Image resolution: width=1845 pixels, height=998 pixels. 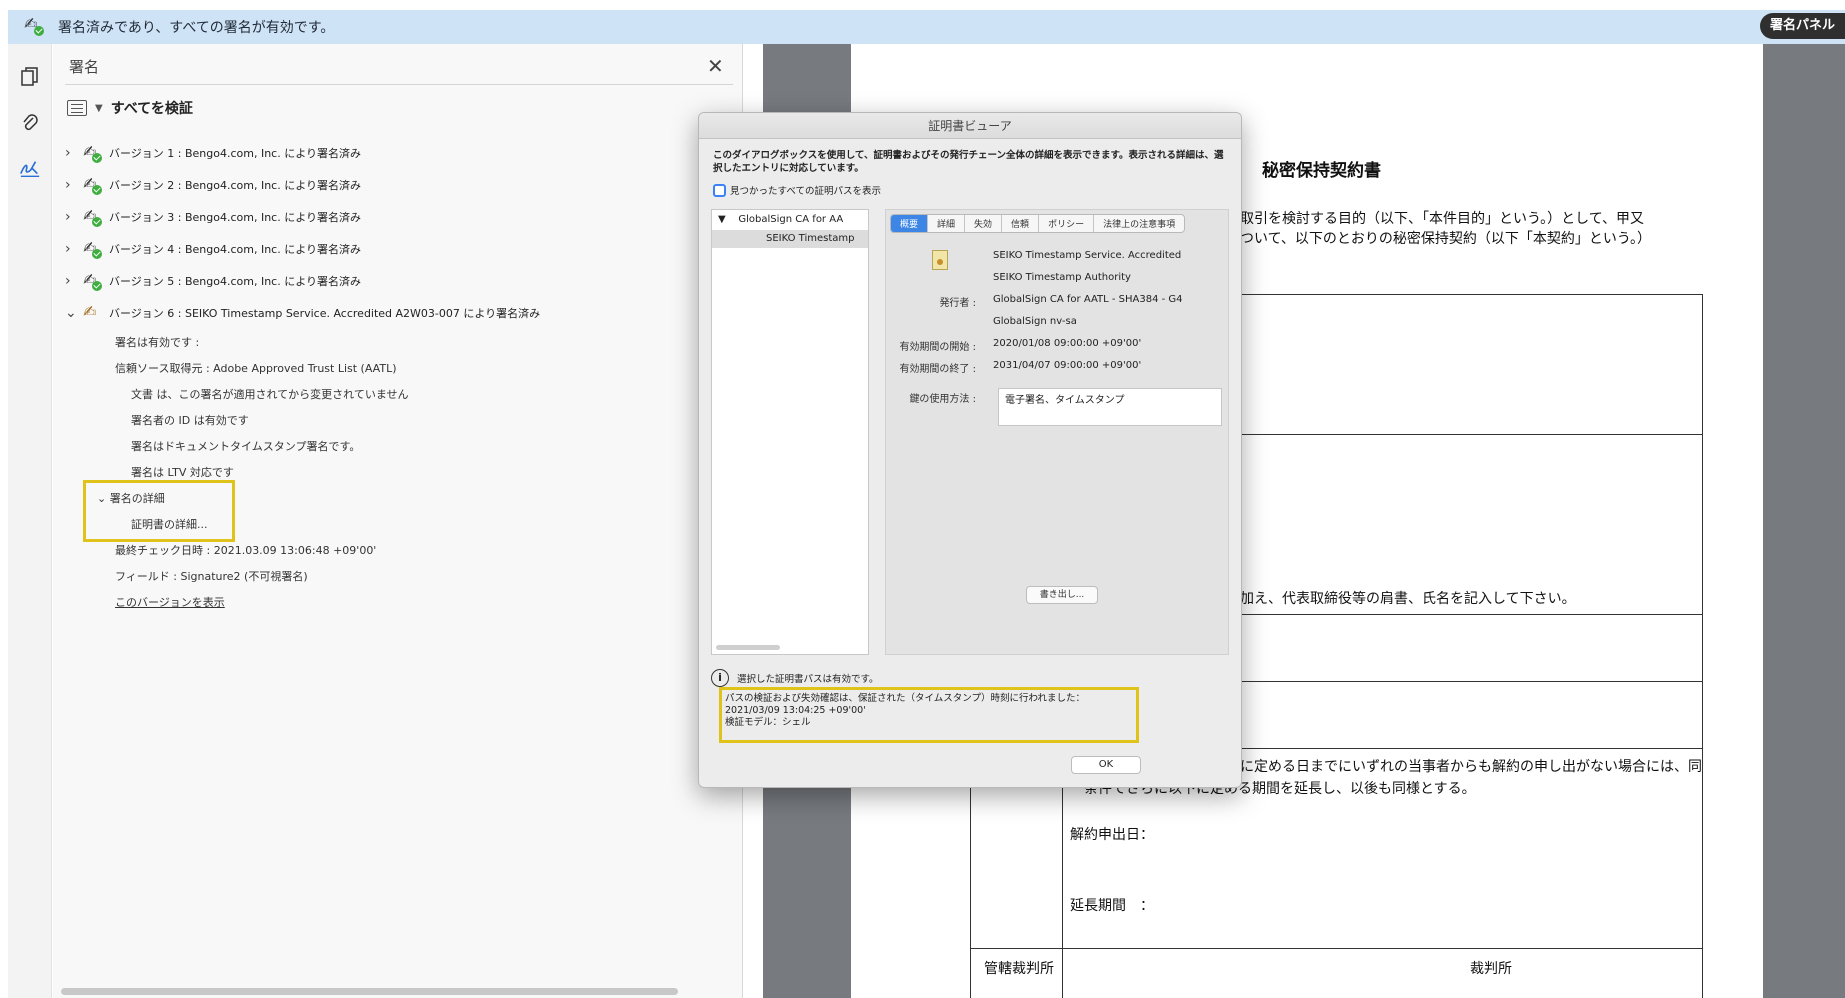 I want to click on valid-from-label: 有効期間の開始 :, so click(x=937, y=347).